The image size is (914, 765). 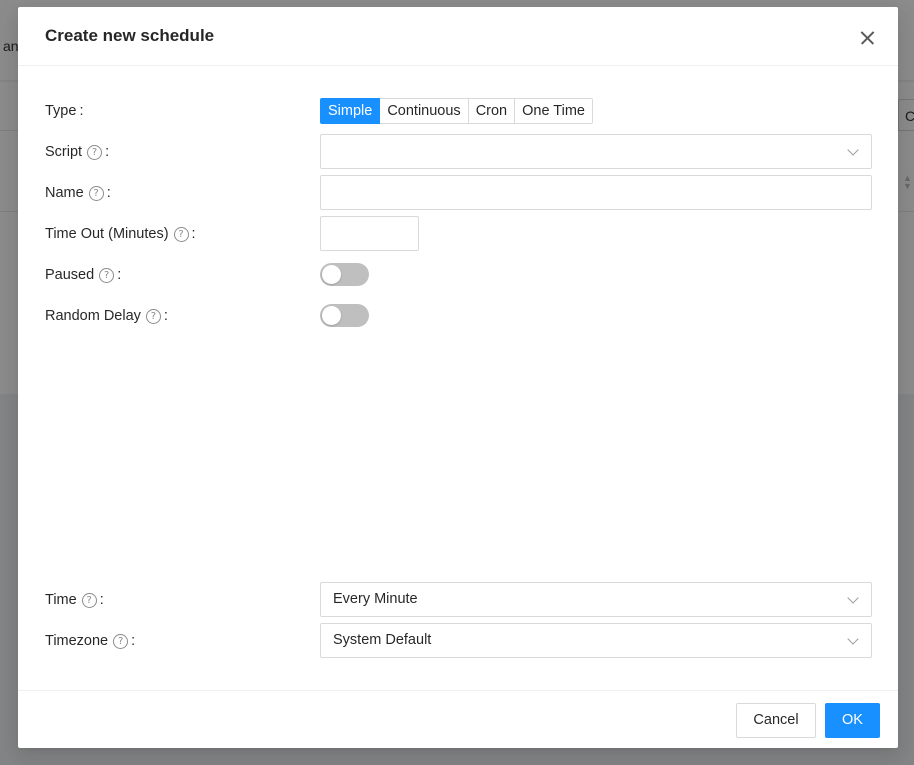 What do you see at coordinates (492, 111) in the screenshot?
I see `type-option-cron: Cron` at bounding box center [492, 111].